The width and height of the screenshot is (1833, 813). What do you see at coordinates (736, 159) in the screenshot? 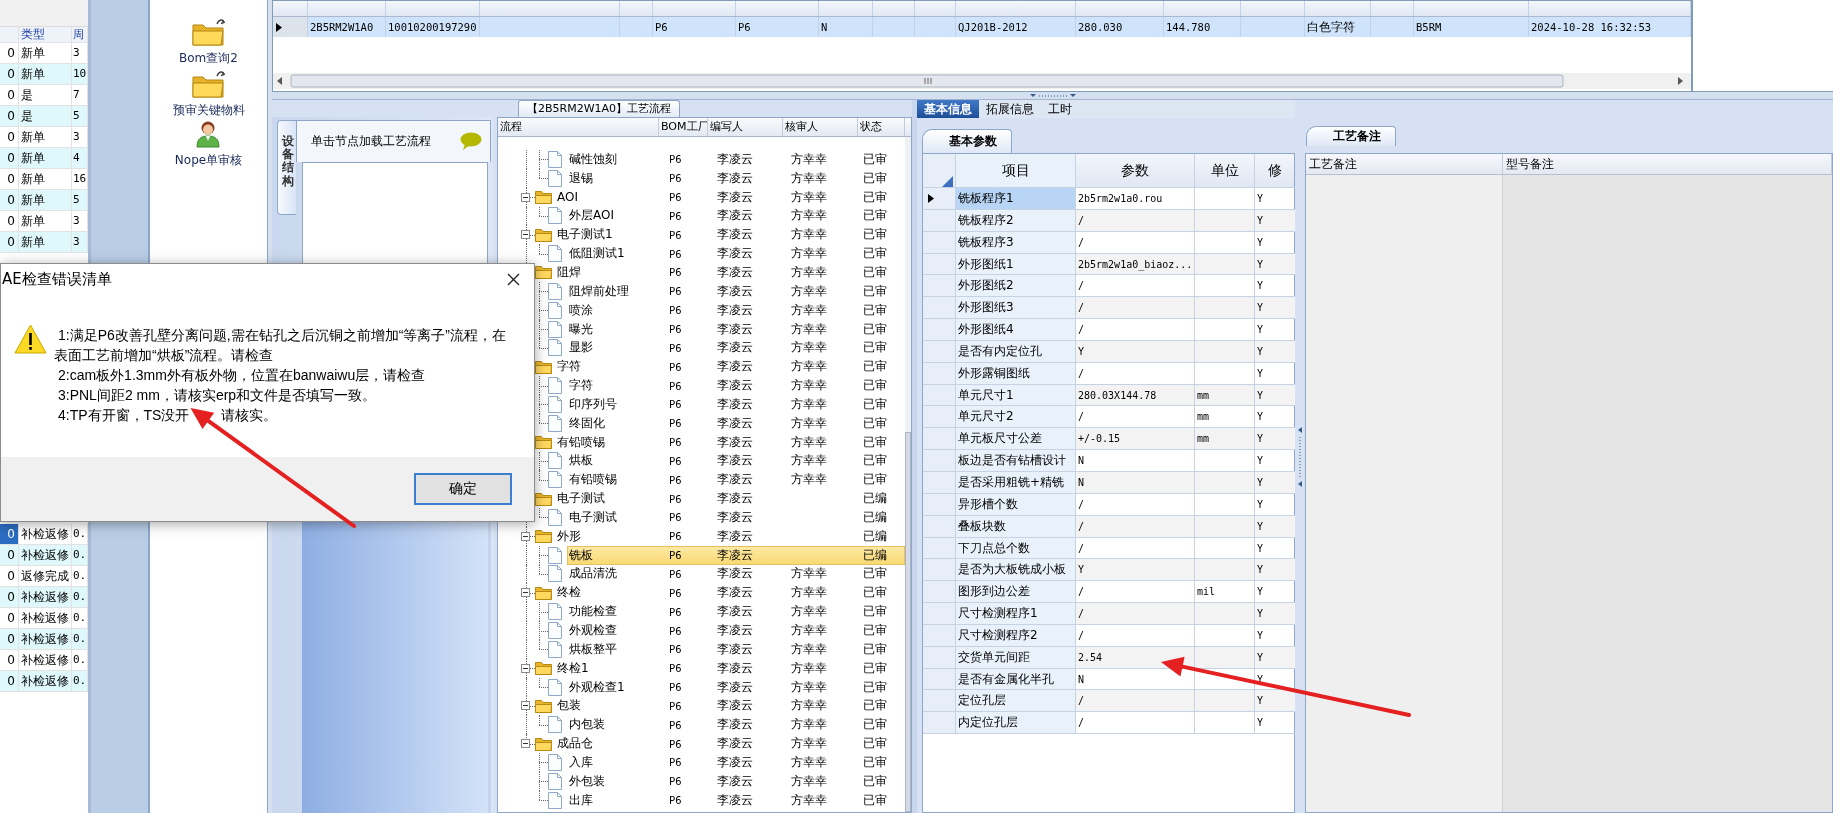
I see `tree-row: 碱性蚀刻 P6 李凌云 方幸幸 已审` at bounding box center [736, 159].